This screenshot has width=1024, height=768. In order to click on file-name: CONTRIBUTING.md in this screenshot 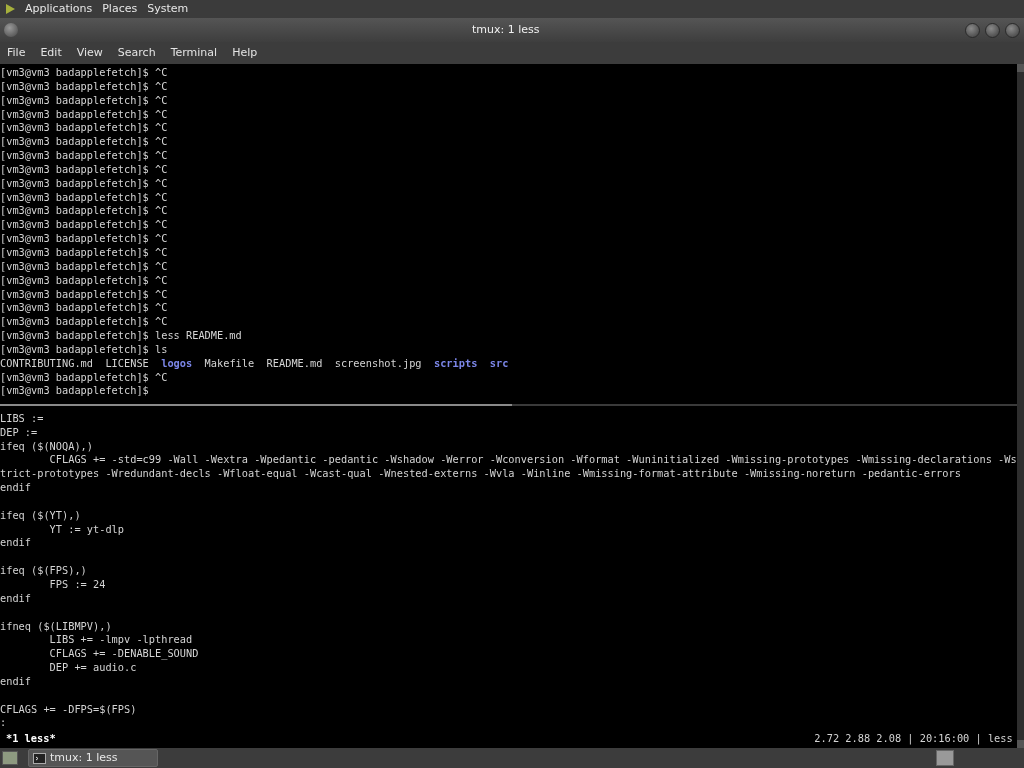, I will do `click(46, 363)`.